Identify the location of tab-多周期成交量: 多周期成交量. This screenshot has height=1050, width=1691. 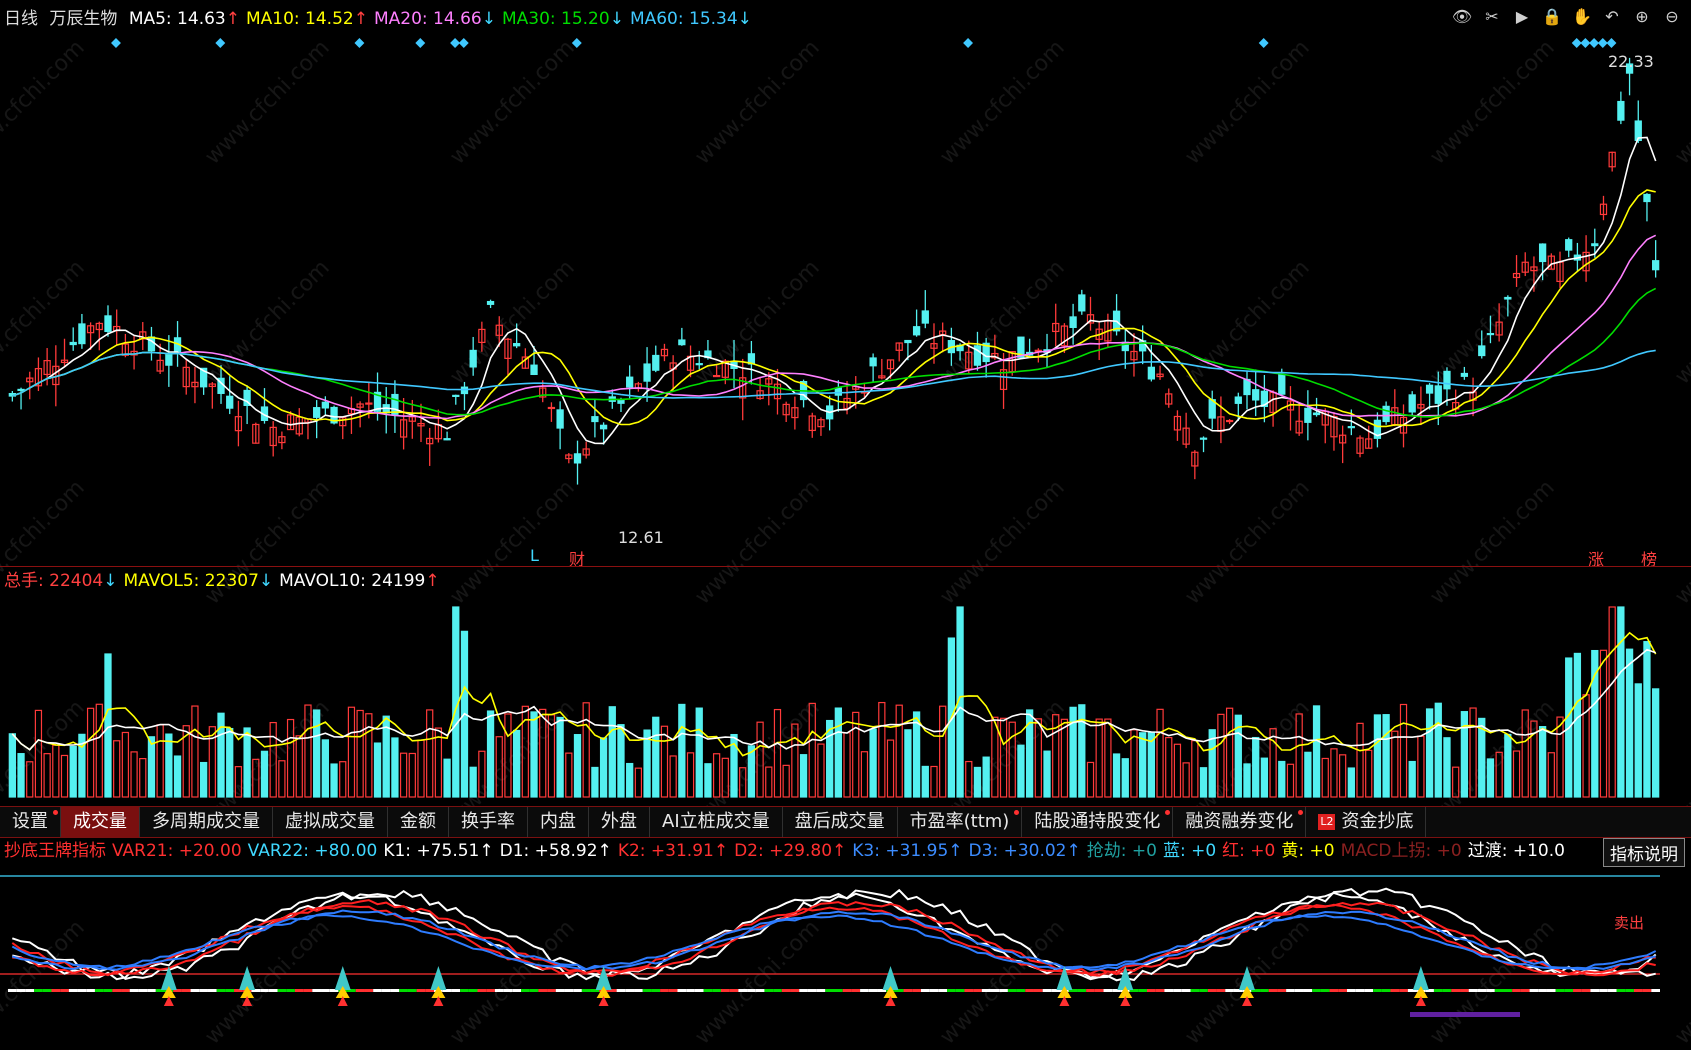
(206, 822).